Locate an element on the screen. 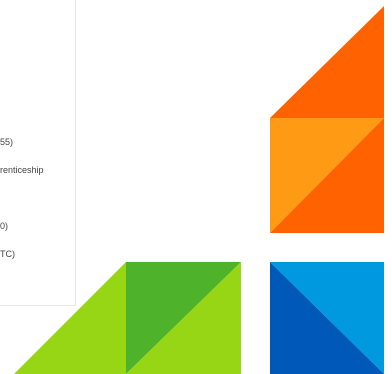 This screenshot has height=374, width=392. blue-tile is located at coordinates (327, 318).